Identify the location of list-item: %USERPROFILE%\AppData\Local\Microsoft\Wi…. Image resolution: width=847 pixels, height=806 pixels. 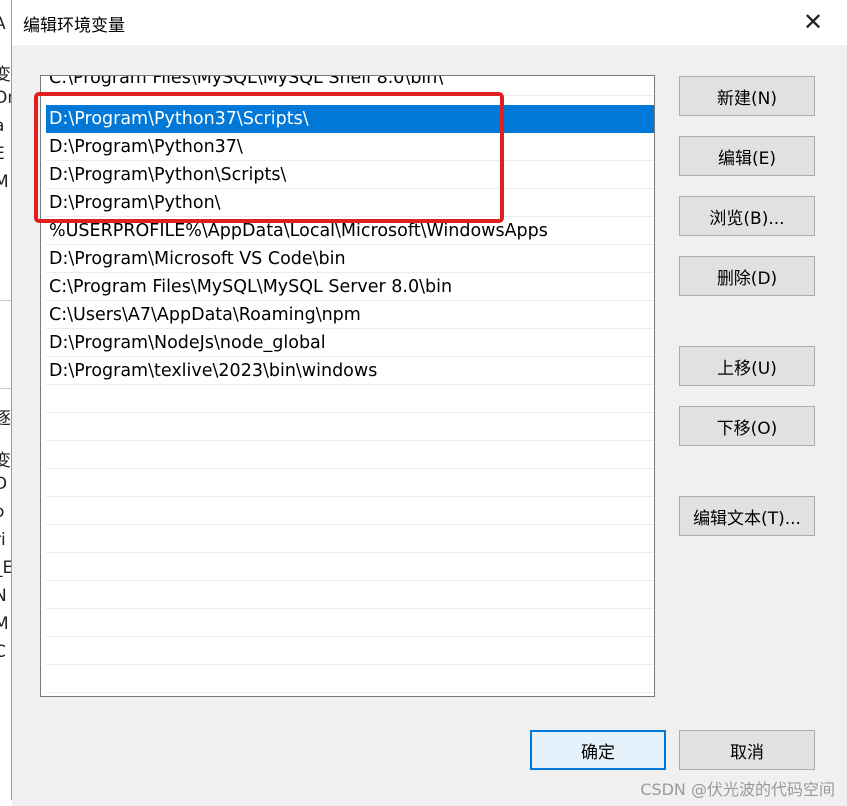
(350, 231).